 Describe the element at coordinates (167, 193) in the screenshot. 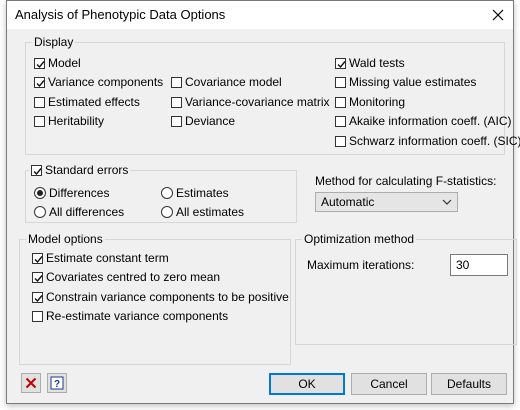

I see `estimates-radio-button` at that location.